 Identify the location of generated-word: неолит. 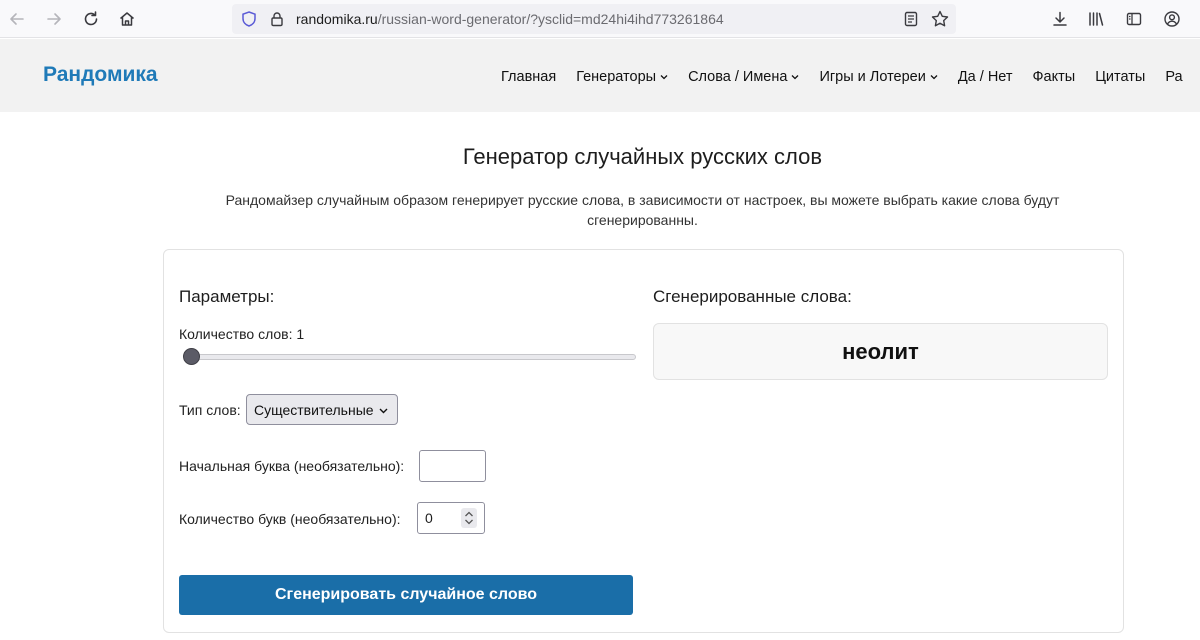
(880, 351).